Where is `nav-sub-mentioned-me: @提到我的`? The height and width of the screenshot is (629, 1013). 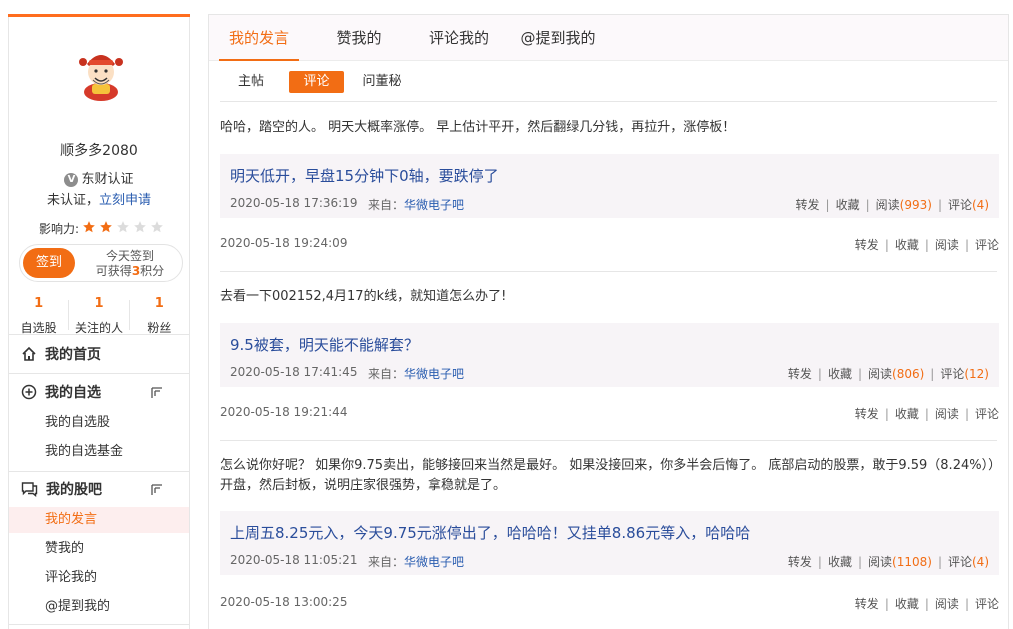 nav-sub-mentioned-me: @提到我的 is located at coordinates (99, 607).